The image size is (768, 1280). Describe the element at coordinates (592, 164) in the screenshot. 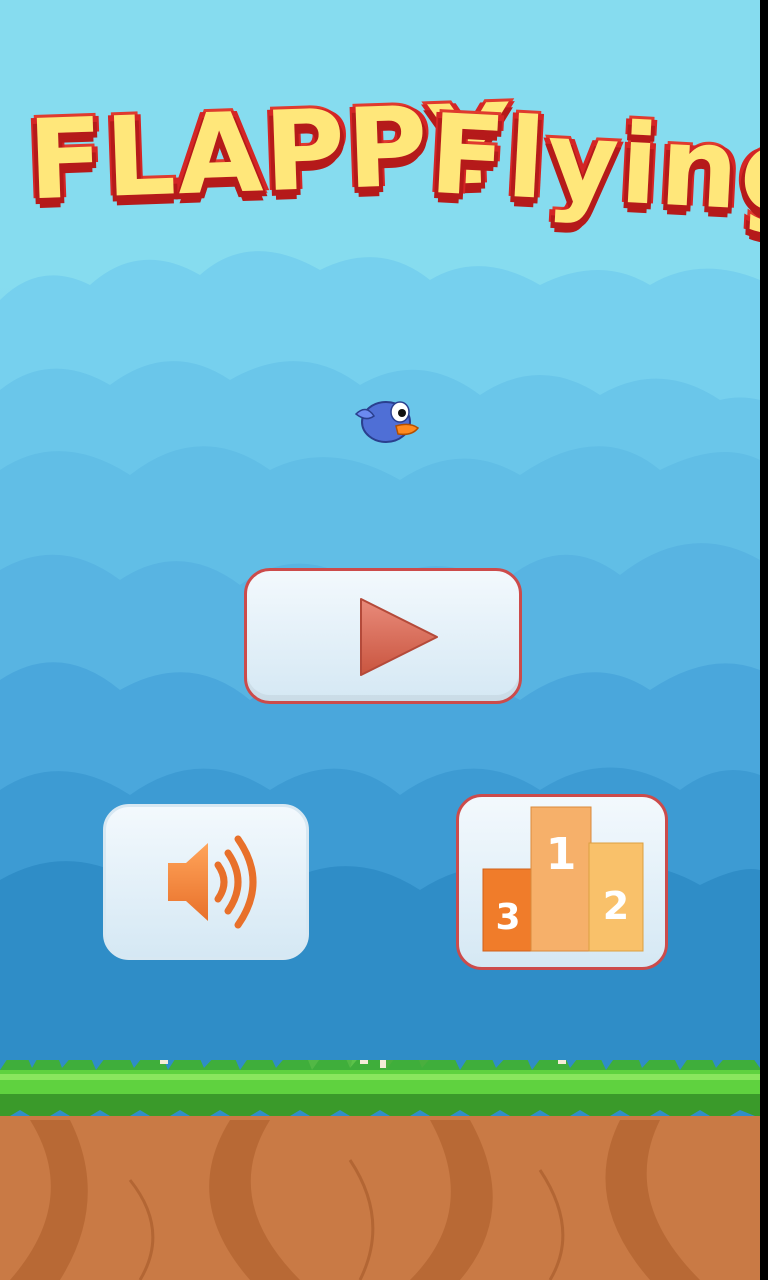

I see `title-word-2: Flying` at that location.